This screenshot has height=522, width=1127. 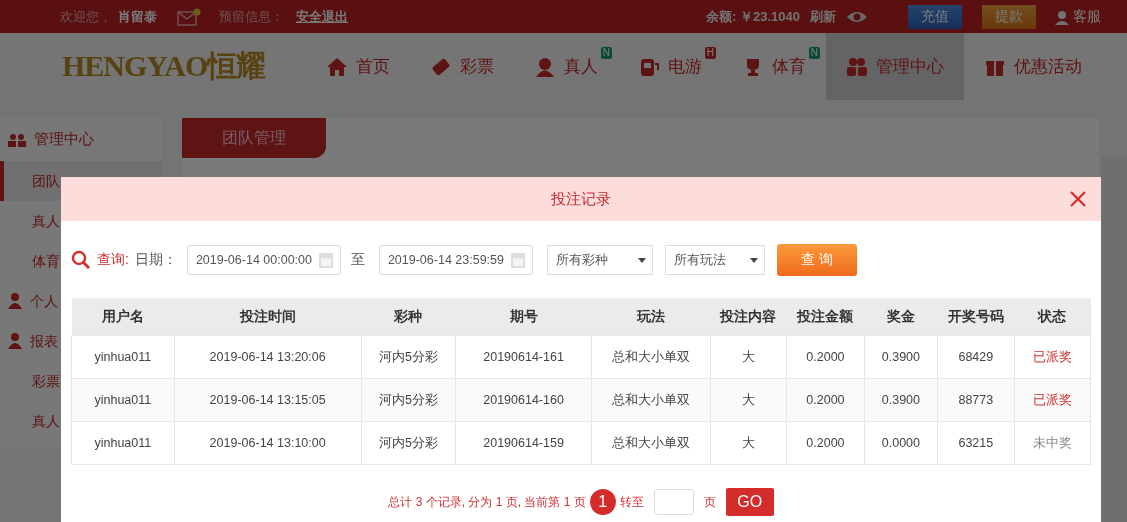 I want to click on nav-badge: H, so click(x=710, y=53).